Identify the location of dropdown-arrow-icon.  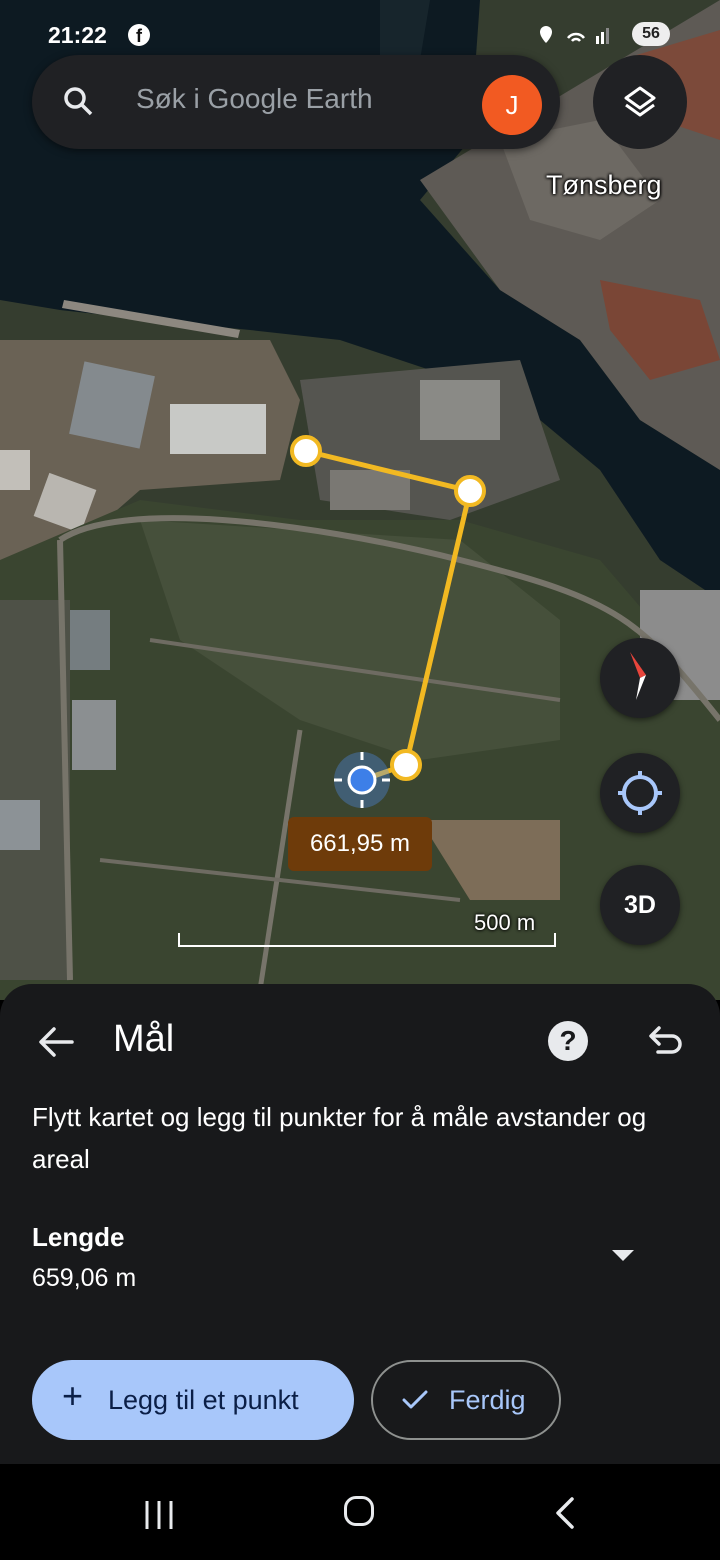
(623, 1255).